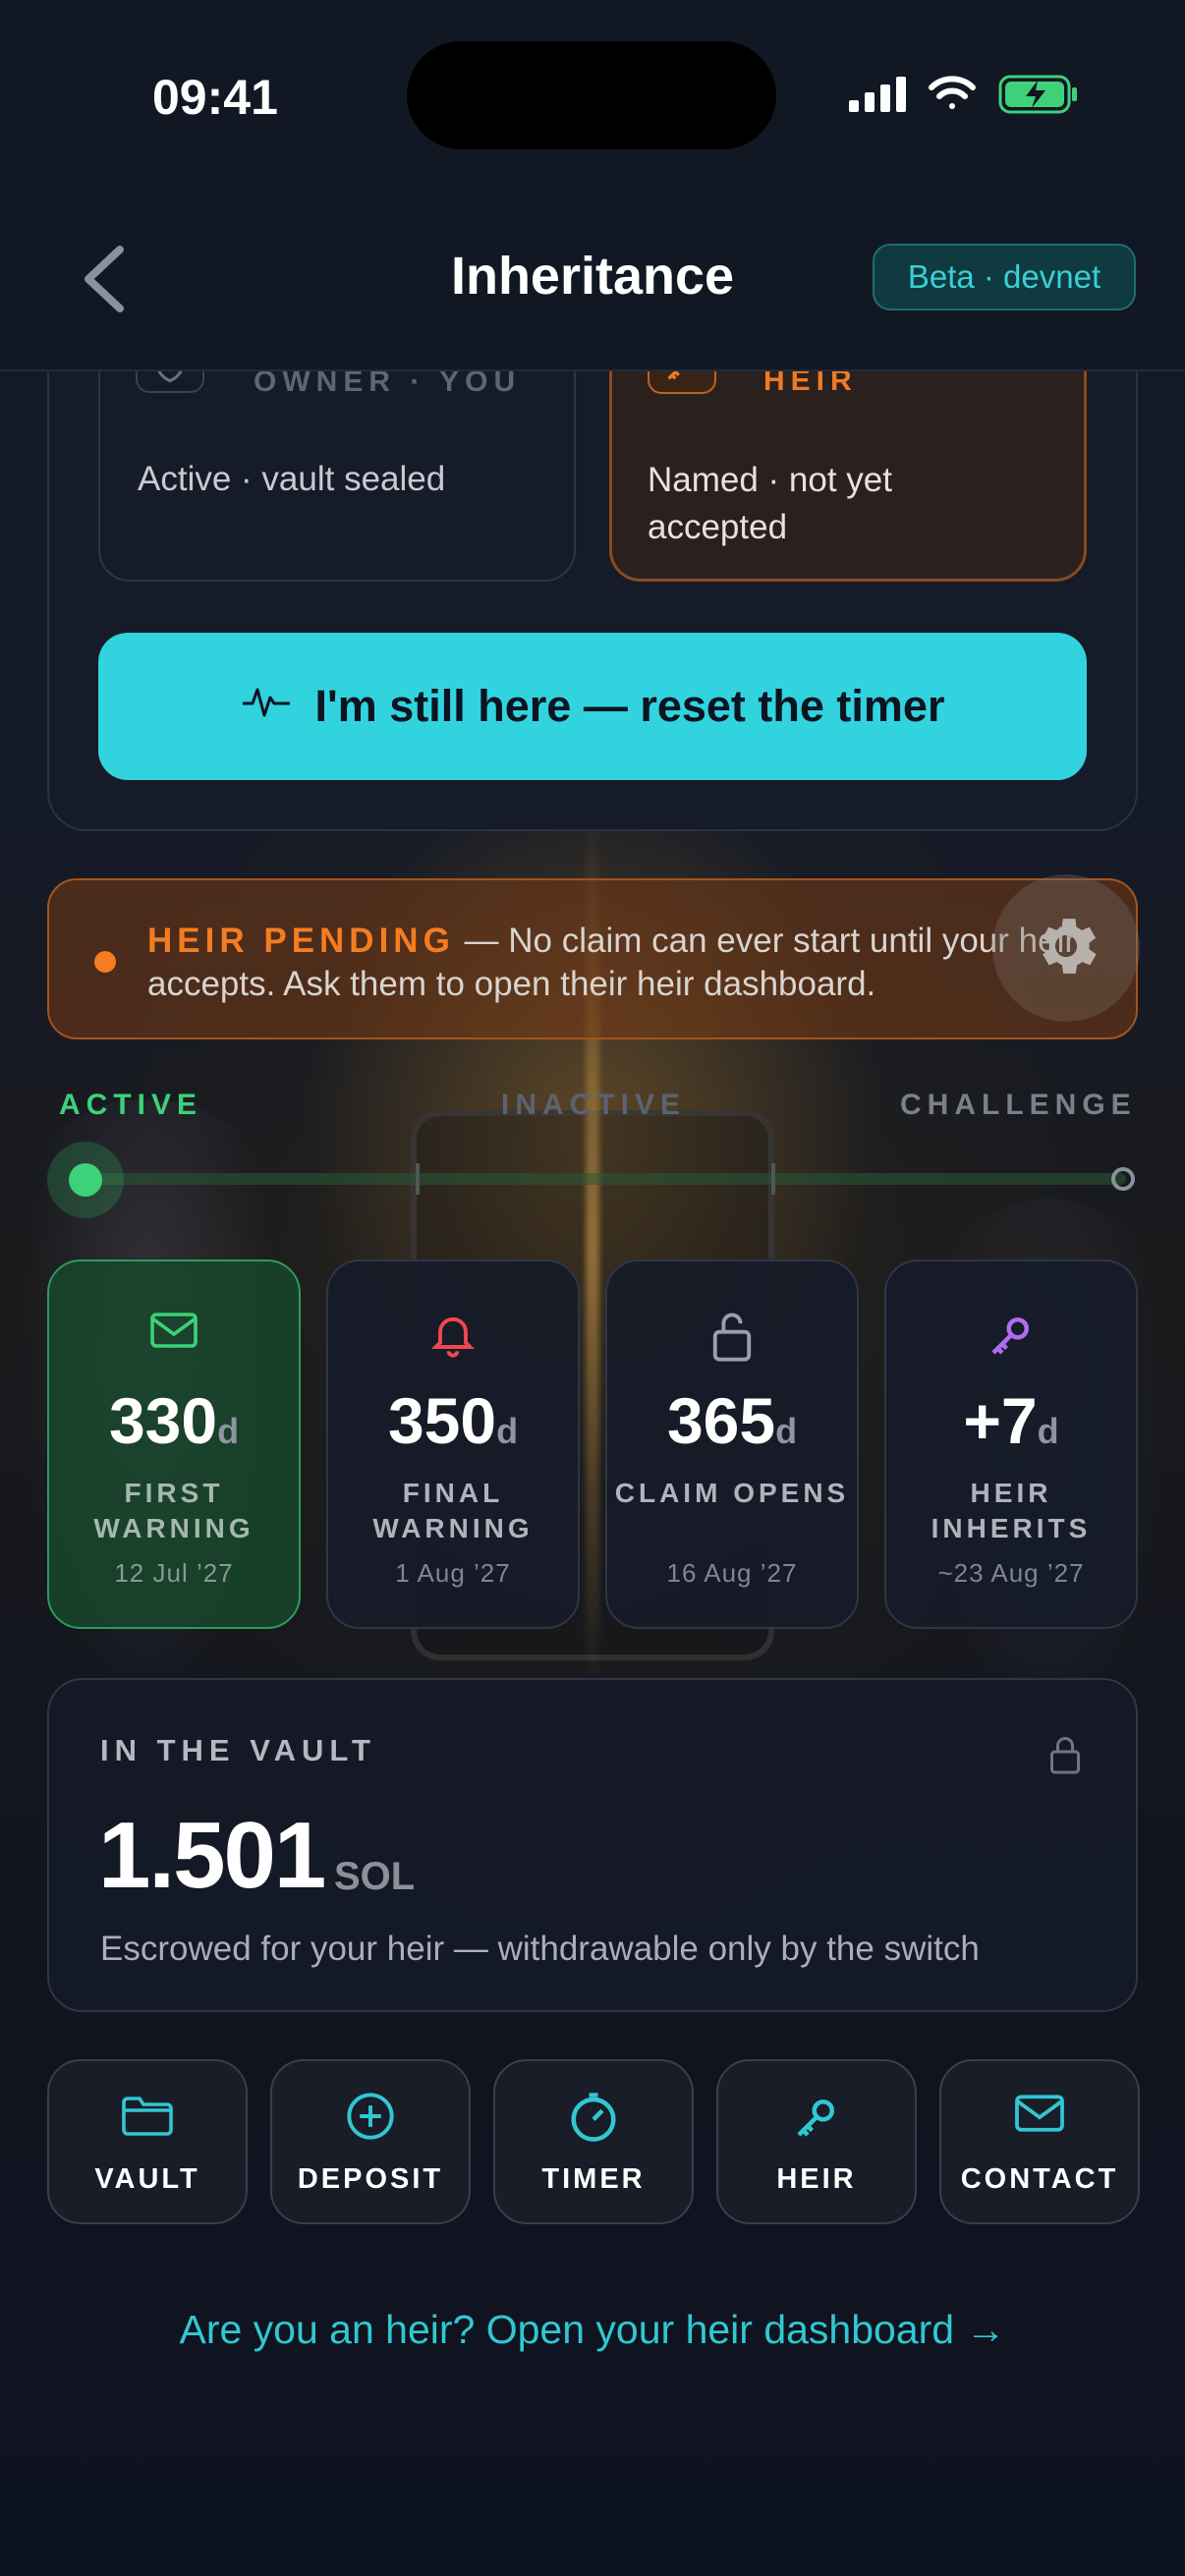 Image resolution: width=1185 pixels, height=2576 pixels. What do you see at coordinates (174, 1510) in the screenshot?
I see `milestone-label: FIRST WARNING` at bounding box center [174, 1510].